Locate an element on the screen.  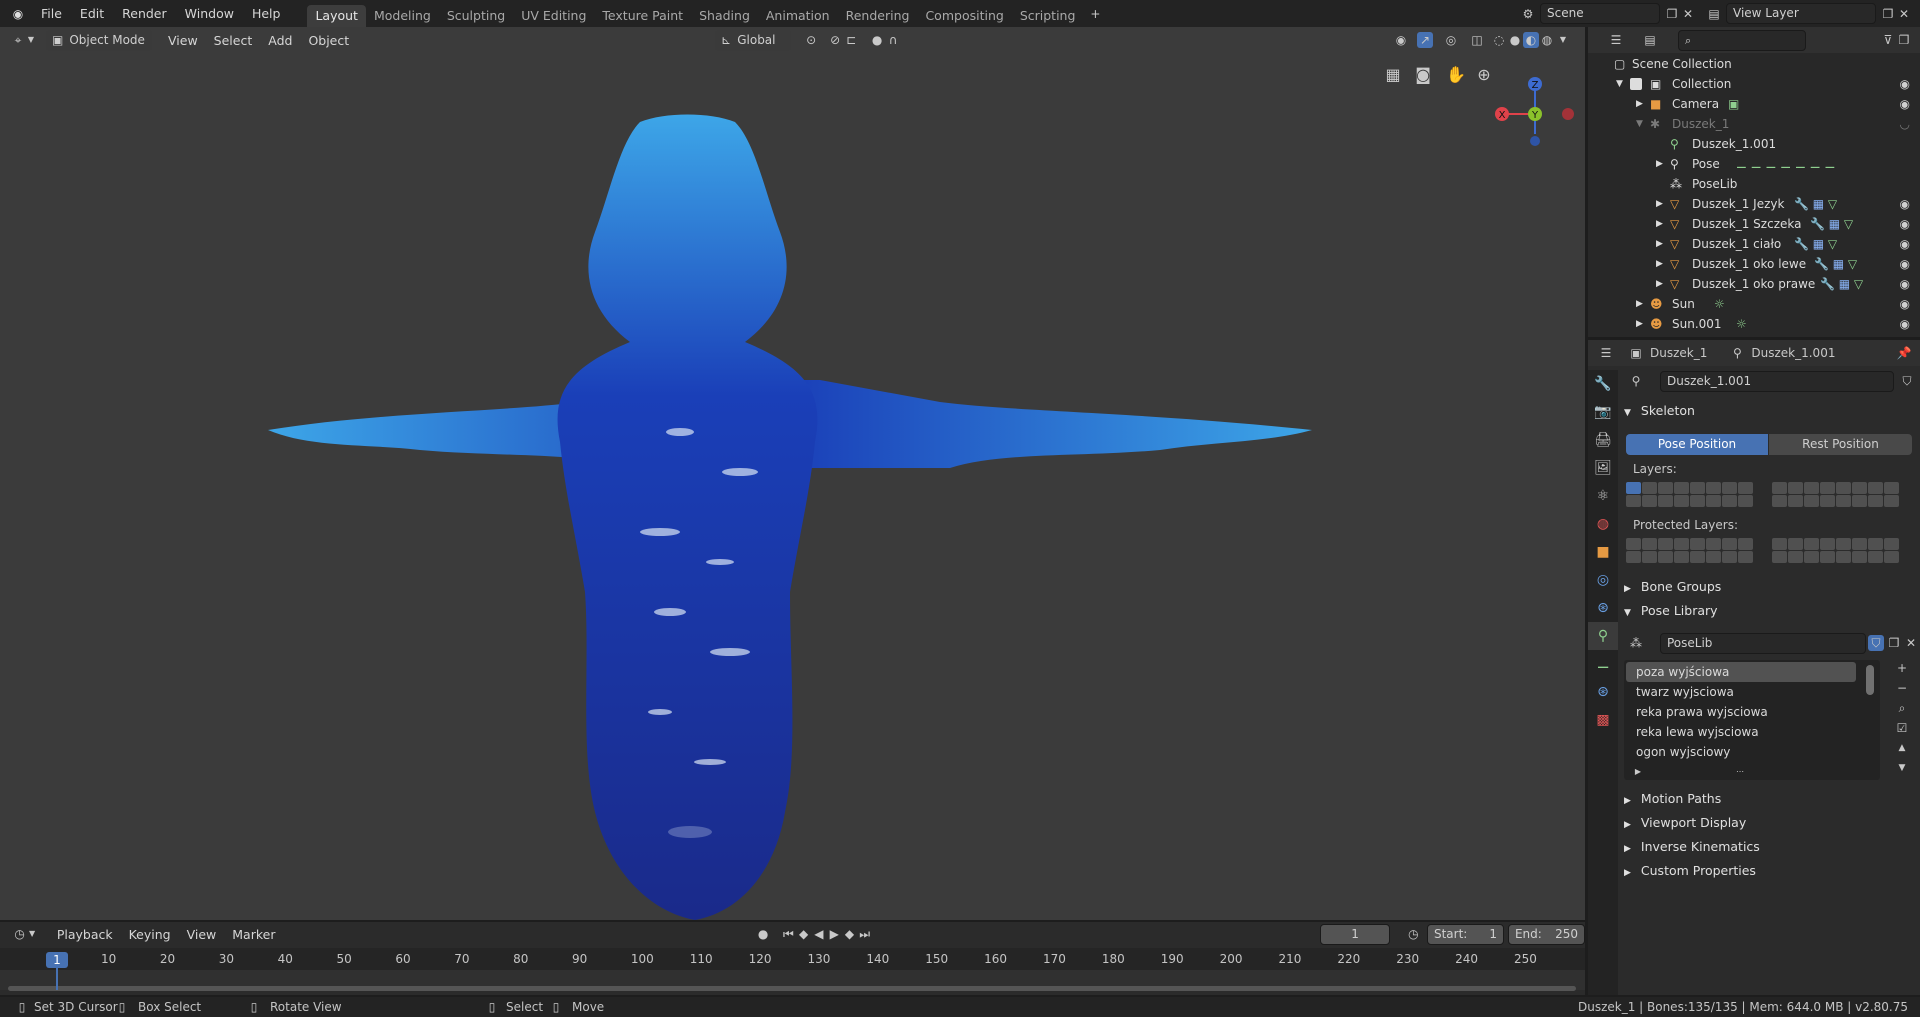
motion-paths-panel-header: ▶ Motion Paths is located at coordinates (1769, 799).